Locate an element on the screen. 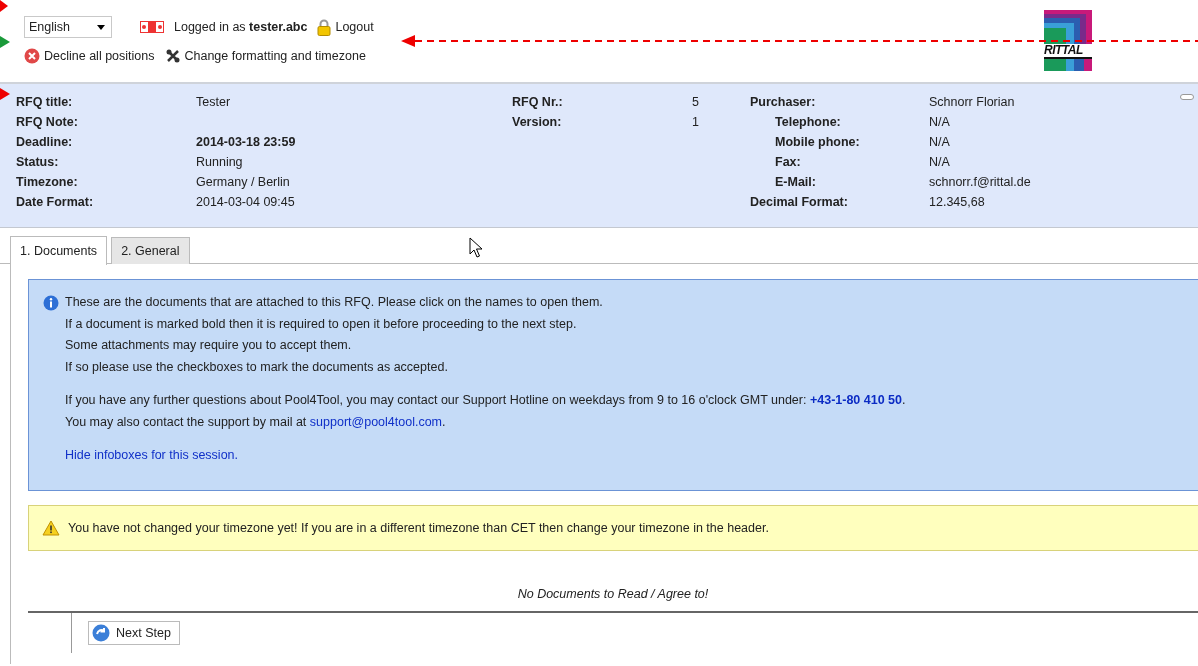  field-label: Date Format: is located at coordinates (55, 202).